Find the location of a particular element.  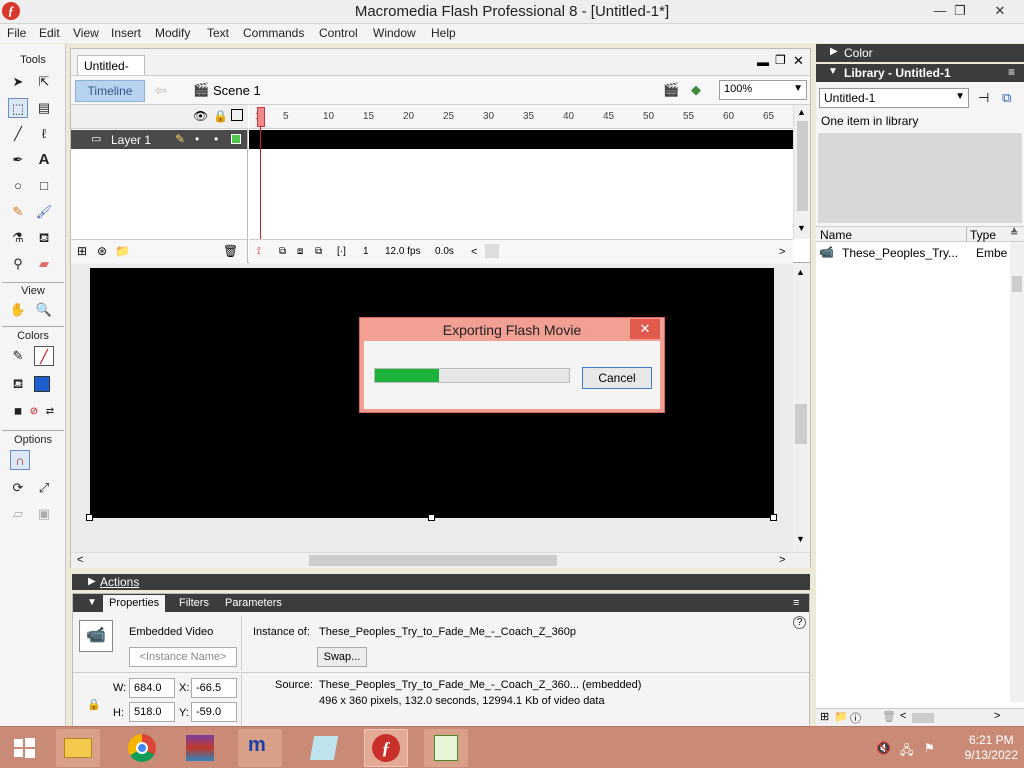

file-explorer-button is located at coordinates (78, 748).